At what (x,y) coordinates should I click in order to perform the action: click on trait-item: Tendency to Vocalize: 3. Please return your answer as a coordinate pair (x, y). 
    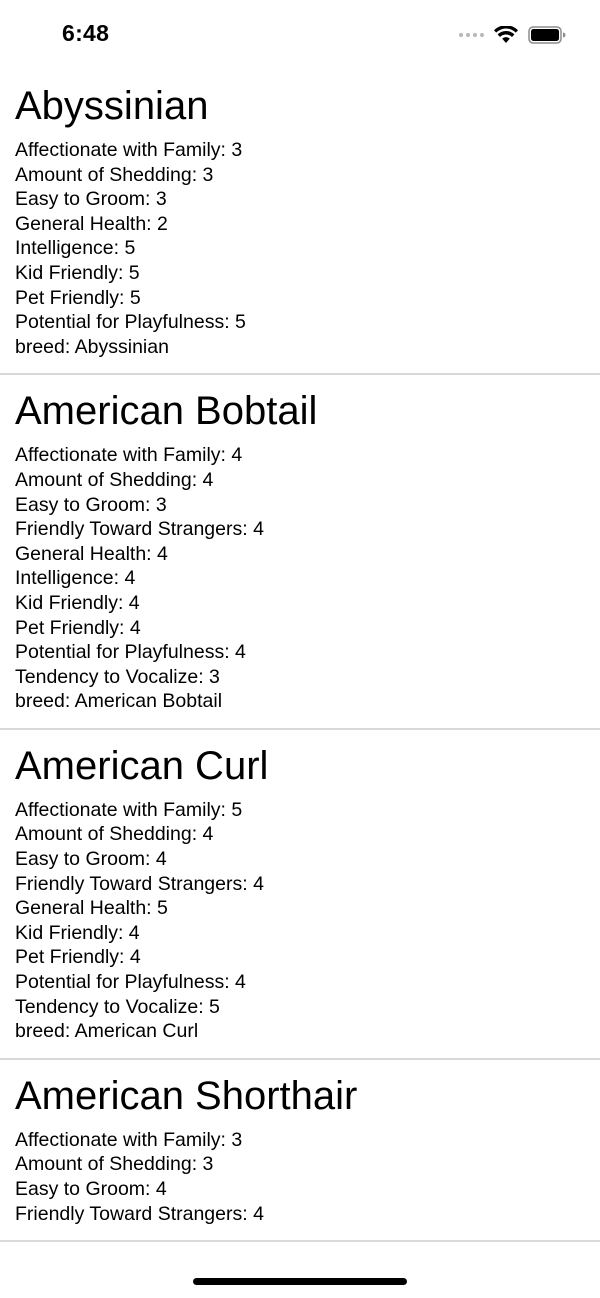
    Looking at the image, I should click on (117, 676).